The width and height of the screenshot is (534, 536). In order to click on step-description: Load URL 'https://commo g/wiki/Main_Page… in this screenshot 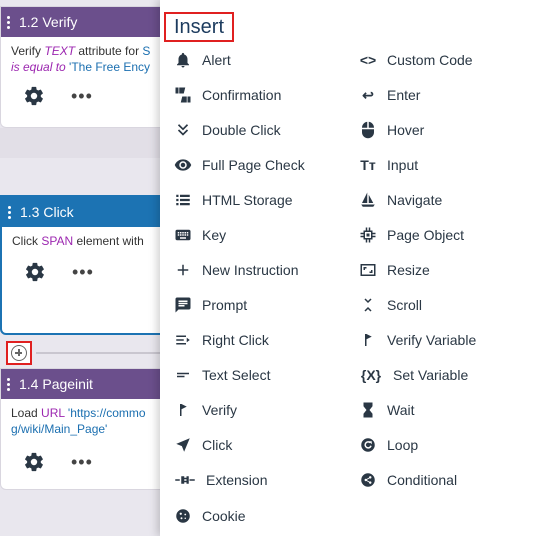, I will do `click(89, 418)`.